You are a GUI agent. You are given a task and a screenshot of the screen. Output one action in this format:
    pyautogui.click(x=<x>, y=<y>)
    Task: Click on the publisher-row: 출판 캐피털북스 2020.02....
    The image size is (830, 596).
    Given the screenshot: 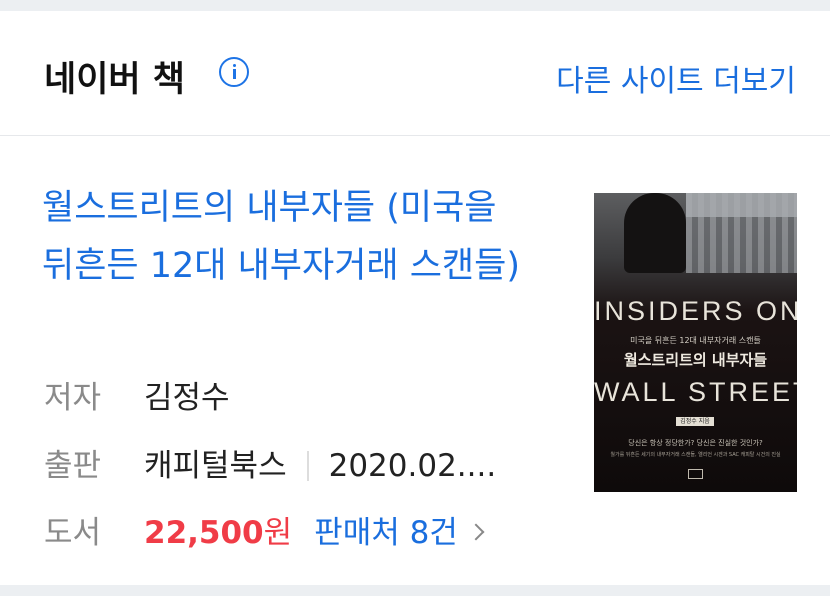 What is the action you would take?
    pyautogui.click(x=270, y=466)
    